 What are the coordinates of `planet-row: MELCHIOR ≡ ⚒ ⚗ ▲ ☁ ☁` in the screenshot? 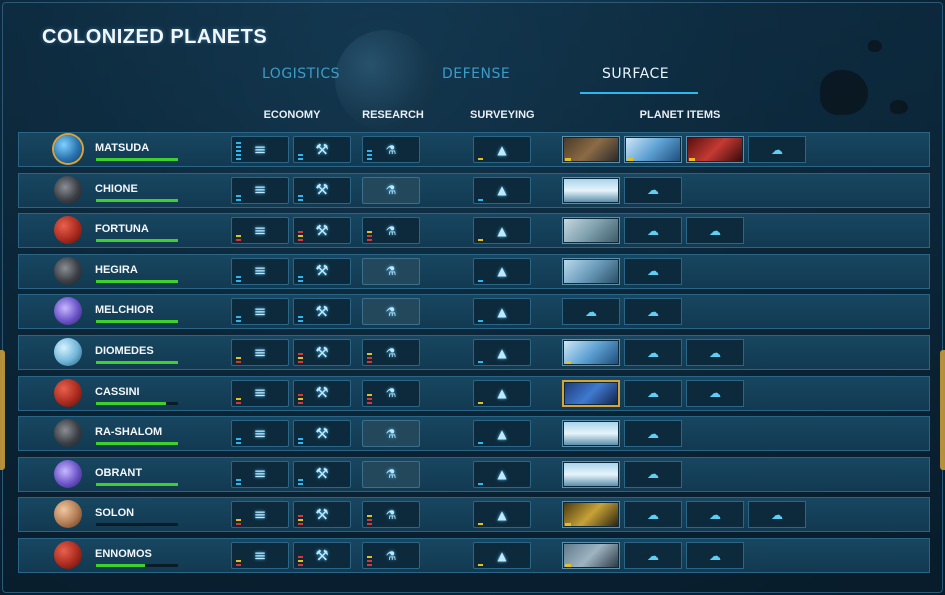 It's located at (474, 312).